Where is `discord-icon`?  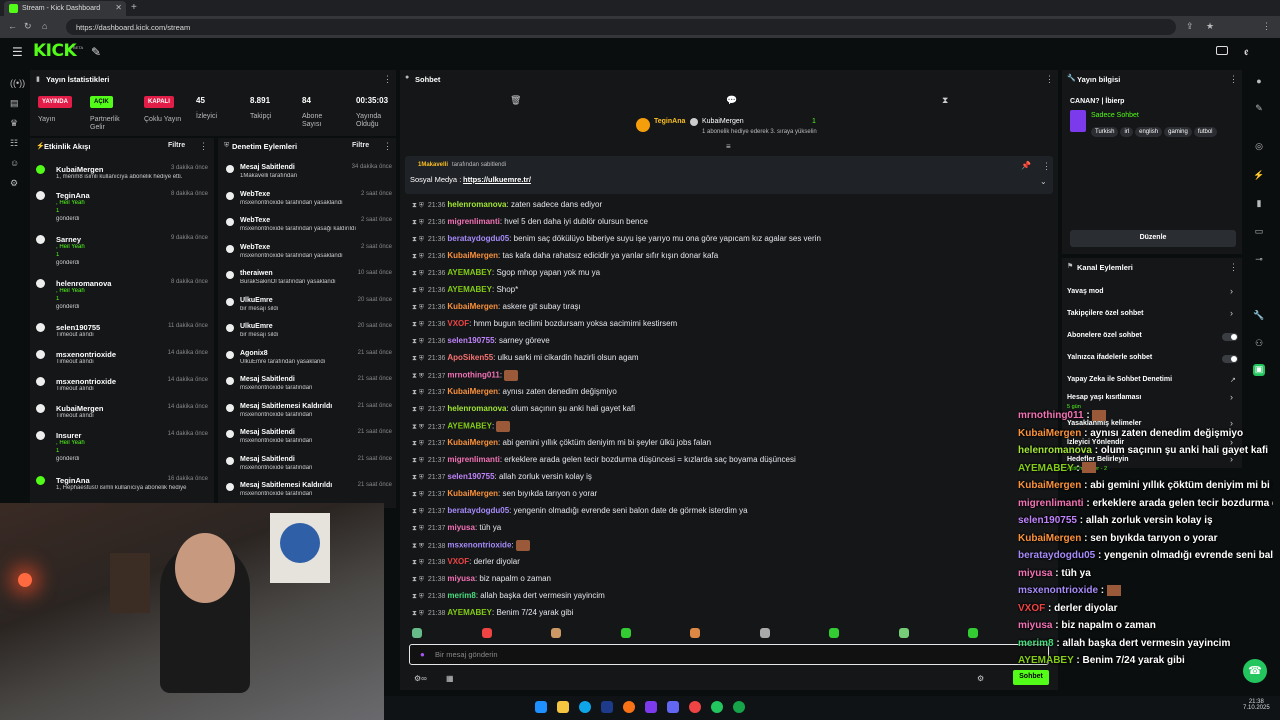
discord-icon is located at coordinates (673, 707).